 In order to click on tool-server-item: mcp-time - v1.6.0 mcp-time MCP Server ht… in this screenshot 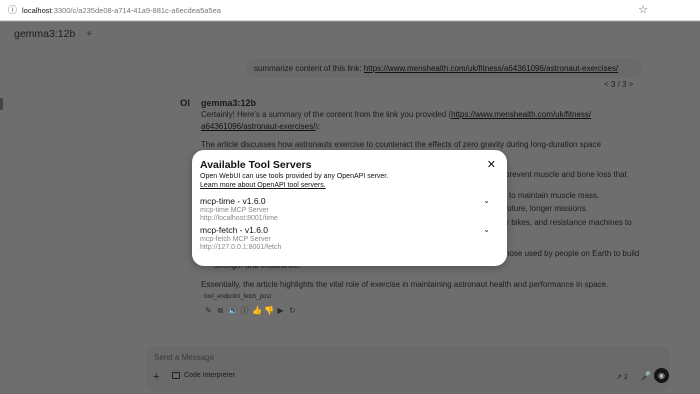, I will do `click(350, 209)`.